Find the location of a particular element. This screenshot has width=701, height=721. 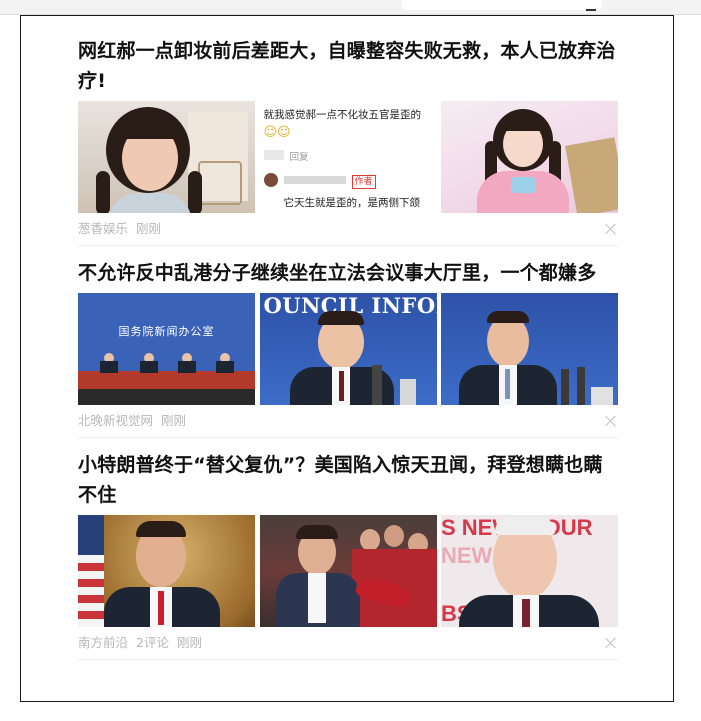

thumbnail-image: S NEWSHOUR NEW PBS BS HOUR is located at coordinates (529, 571).